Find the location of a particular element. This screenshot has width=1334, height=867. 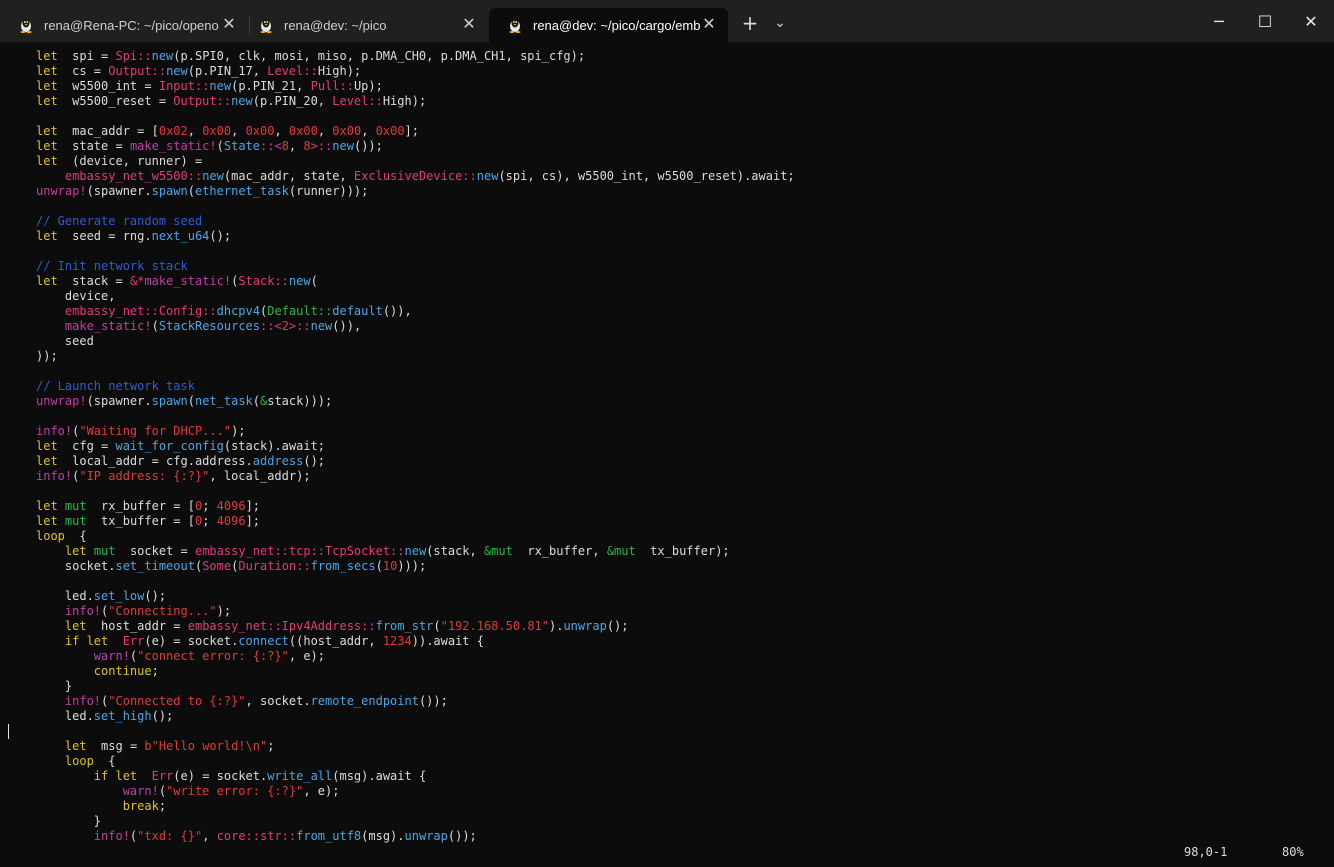

code-token: ]; is located at coordinates (253, 506).